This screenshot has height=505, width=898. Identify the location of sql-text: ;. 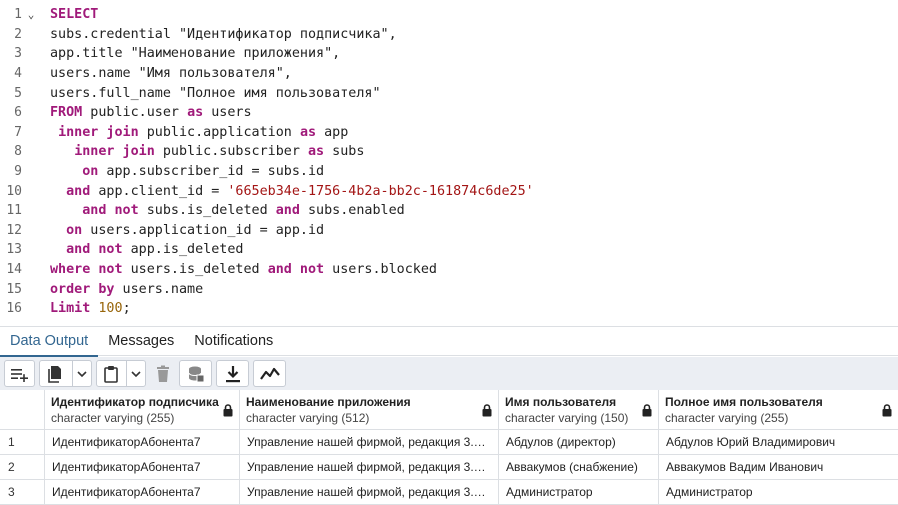
(126, 309).